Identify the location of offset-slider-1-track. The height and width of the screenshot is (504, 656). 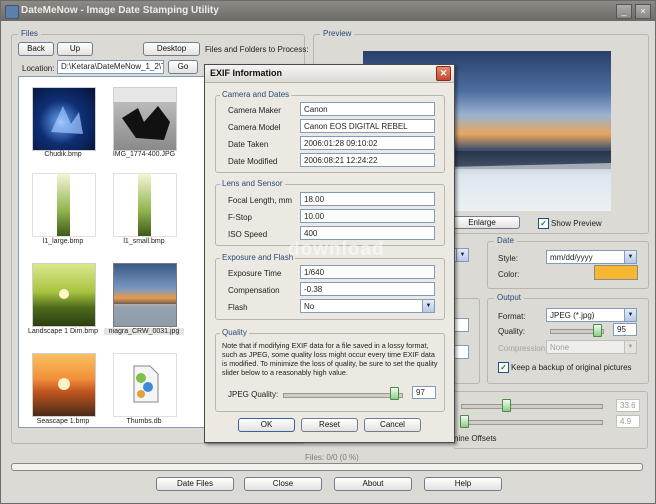
(532, 406).